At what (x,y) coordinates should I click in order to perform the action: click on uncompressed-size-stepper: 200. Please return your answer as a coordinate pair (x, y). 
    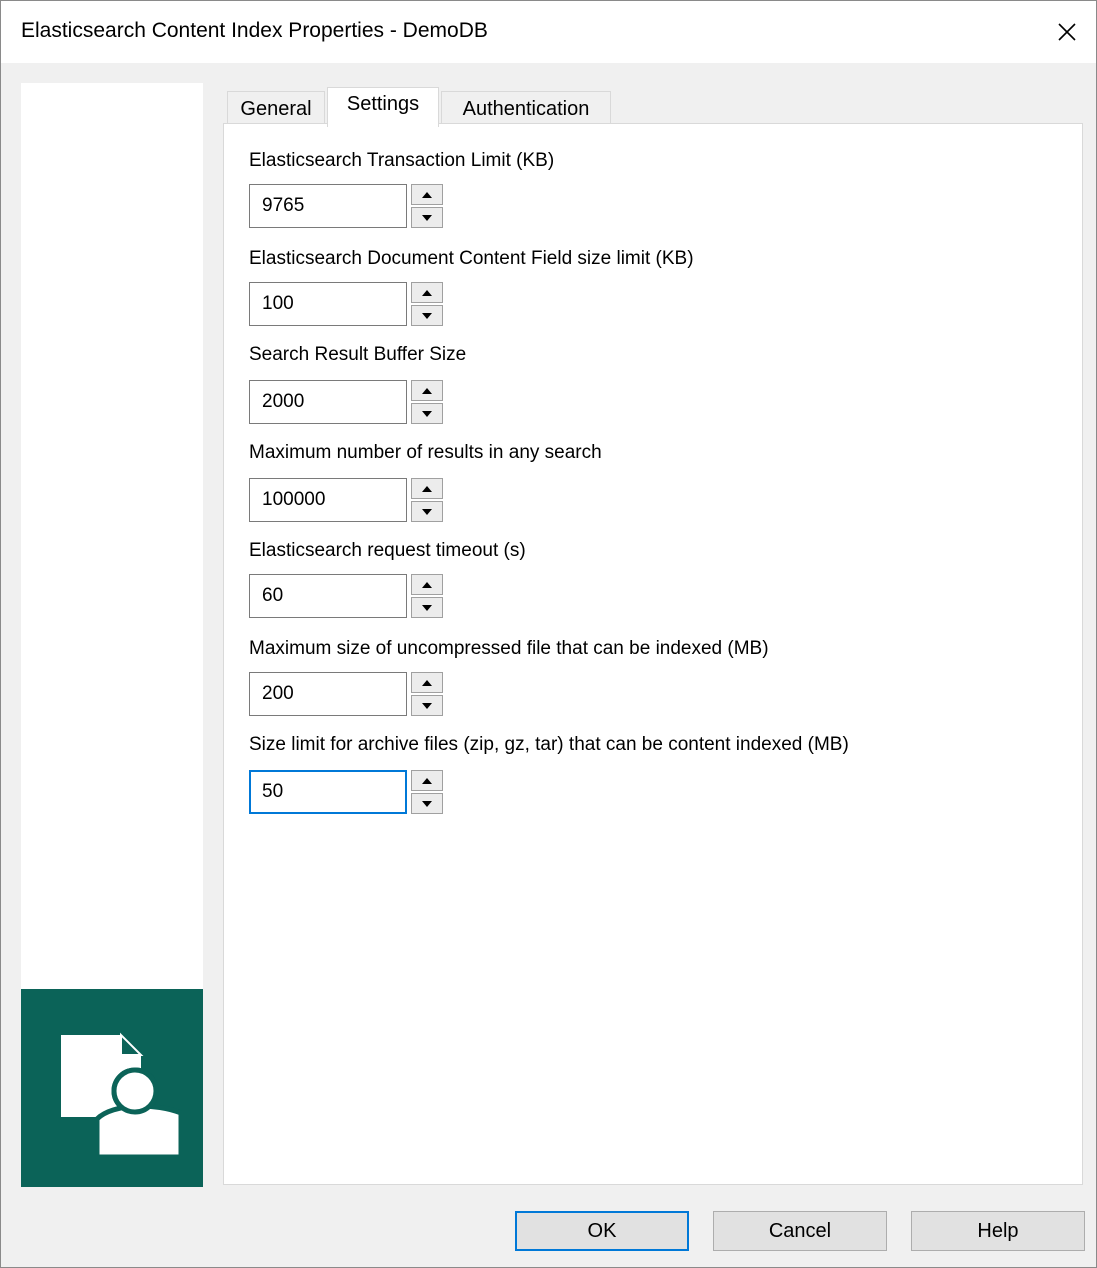
    Looking at the image, I should click on (346, 694).